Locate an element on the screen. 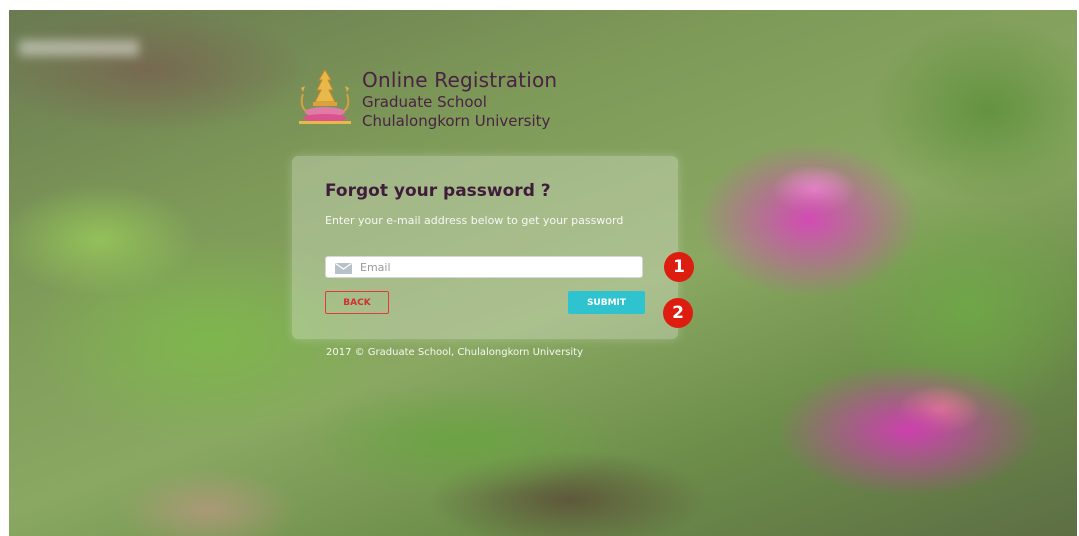  university-name: Chulalongkorn University is located at coordinates (456, 121).